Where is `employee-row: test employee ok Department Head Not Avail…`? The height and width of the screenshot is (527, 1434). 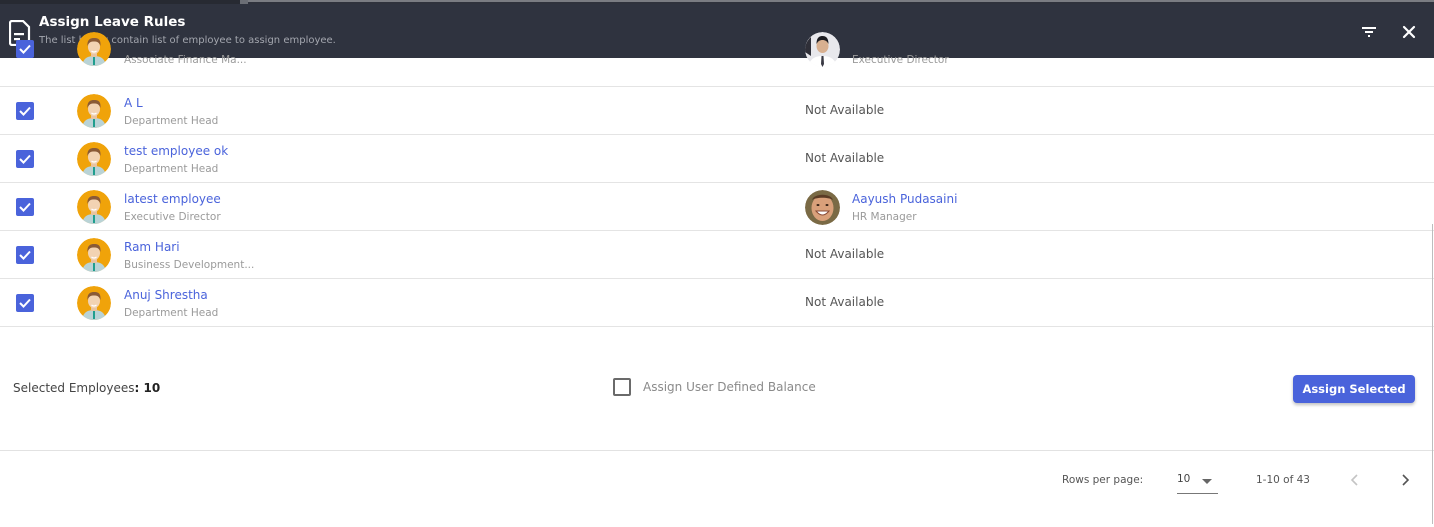
employee-row: test employee ok Department Head Not Avail… is located at coordinates (717, 159).